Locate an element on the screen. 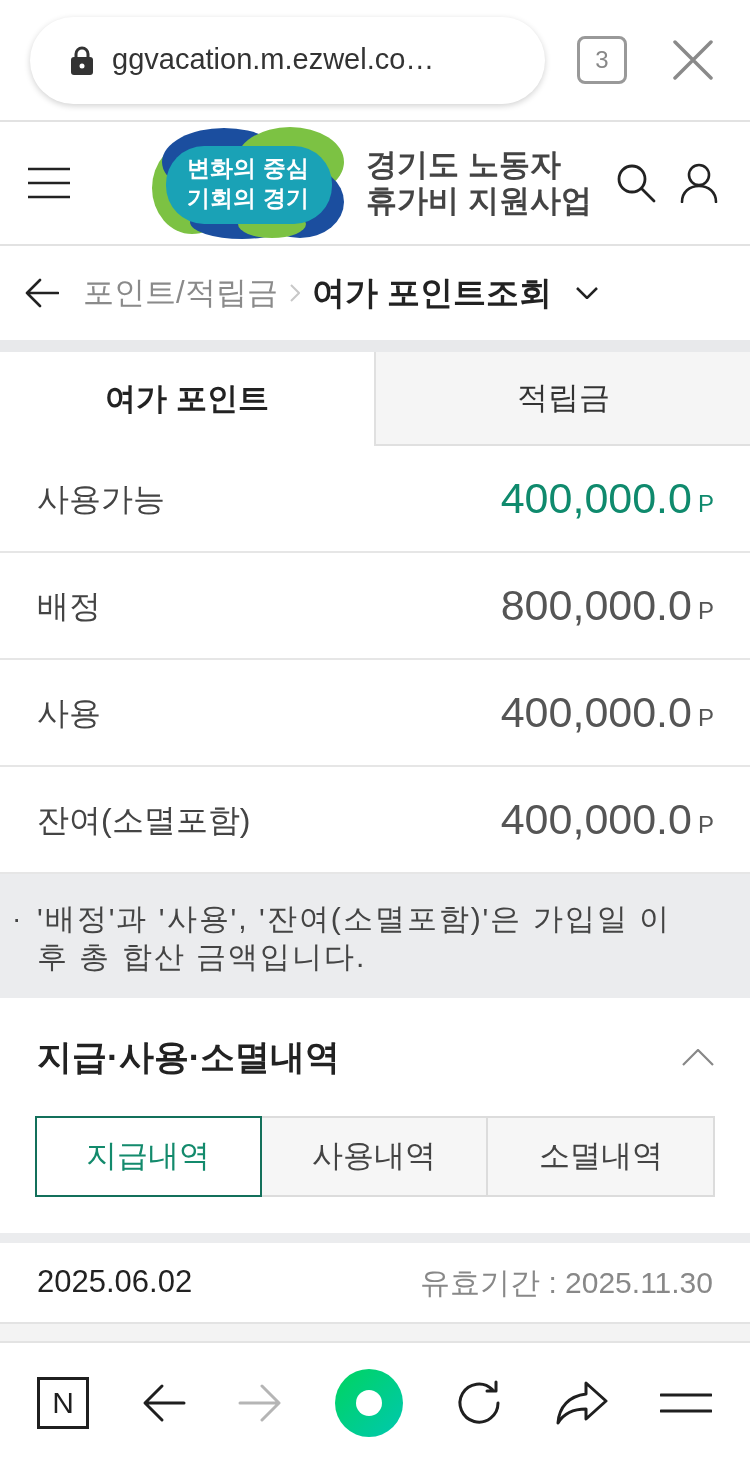  tab: 적립금 is located at coordinates (562, 399).